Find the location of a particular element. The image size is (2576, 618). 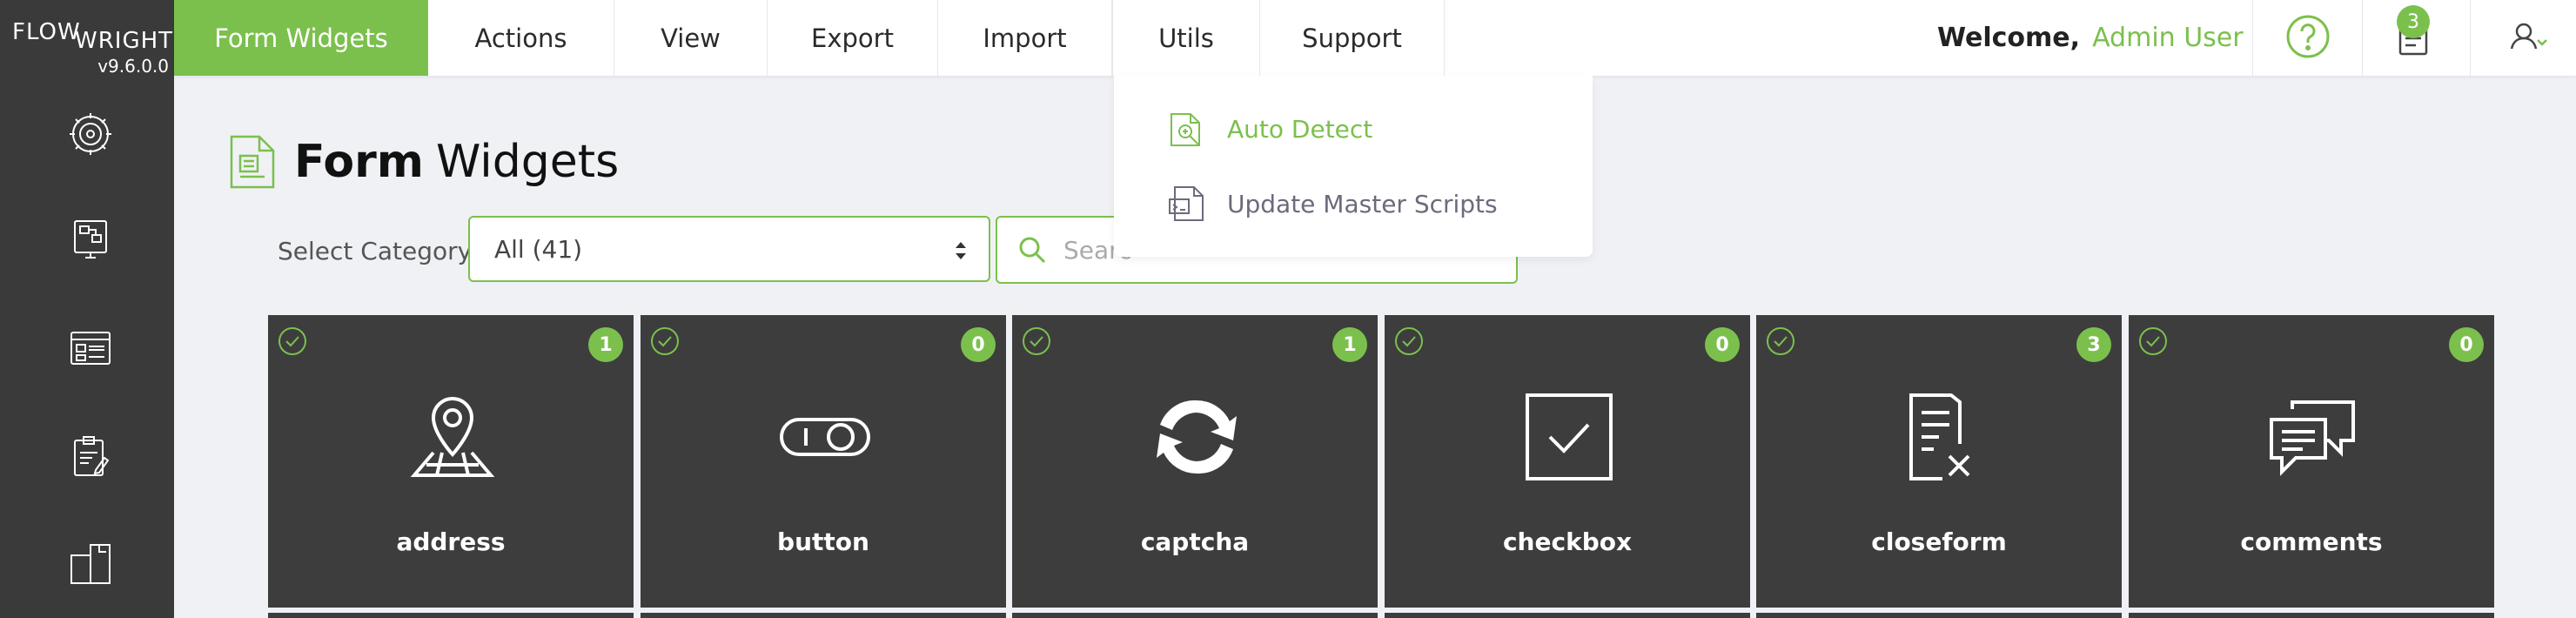

reports-icon is located at coordinates (90, 456).